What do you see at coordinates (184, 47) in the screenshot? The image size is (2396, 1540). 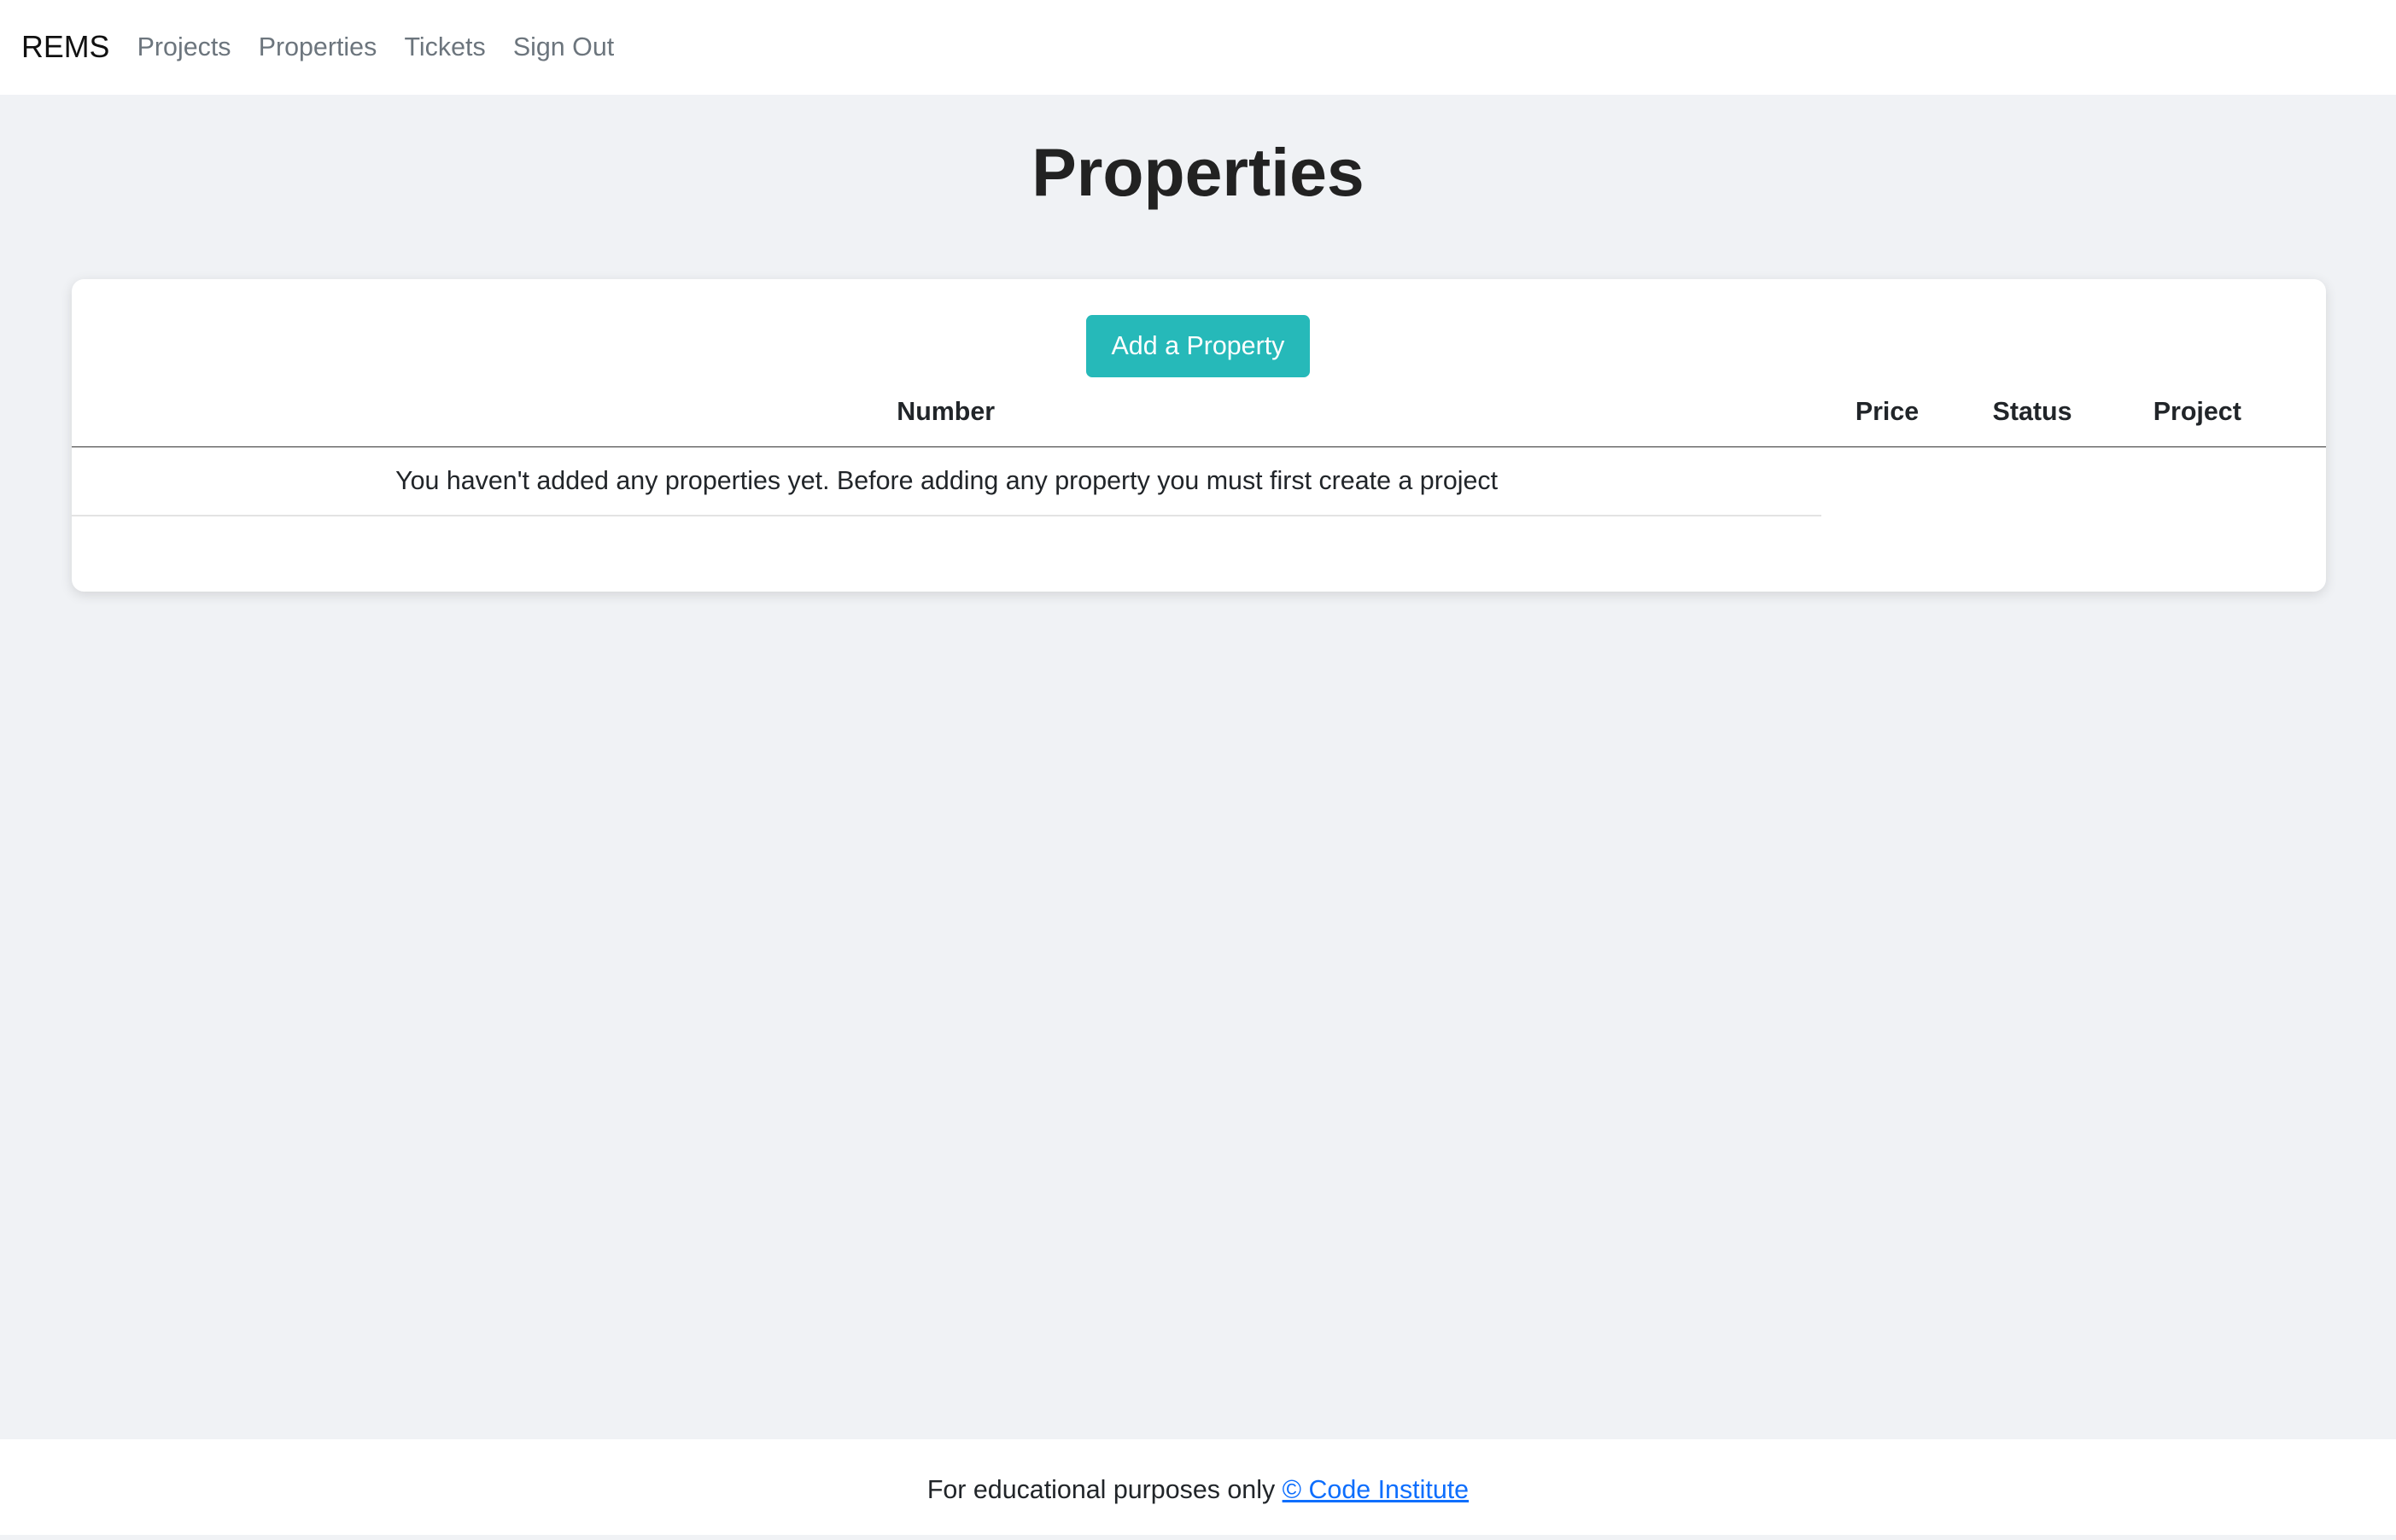 I see `nav-projects: Projects` at bounding box center [184, 47].